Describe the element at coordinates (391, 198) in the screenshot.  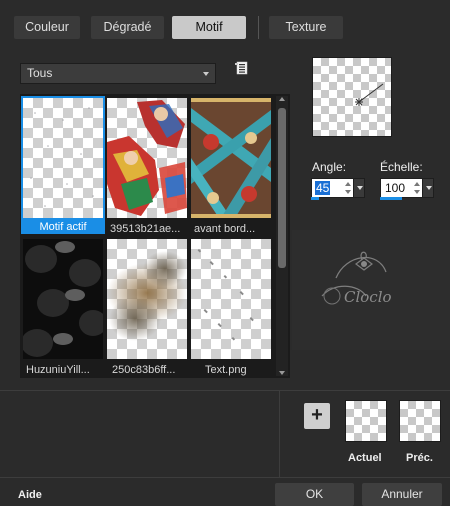
I see `scale-slider-bar` at that location.